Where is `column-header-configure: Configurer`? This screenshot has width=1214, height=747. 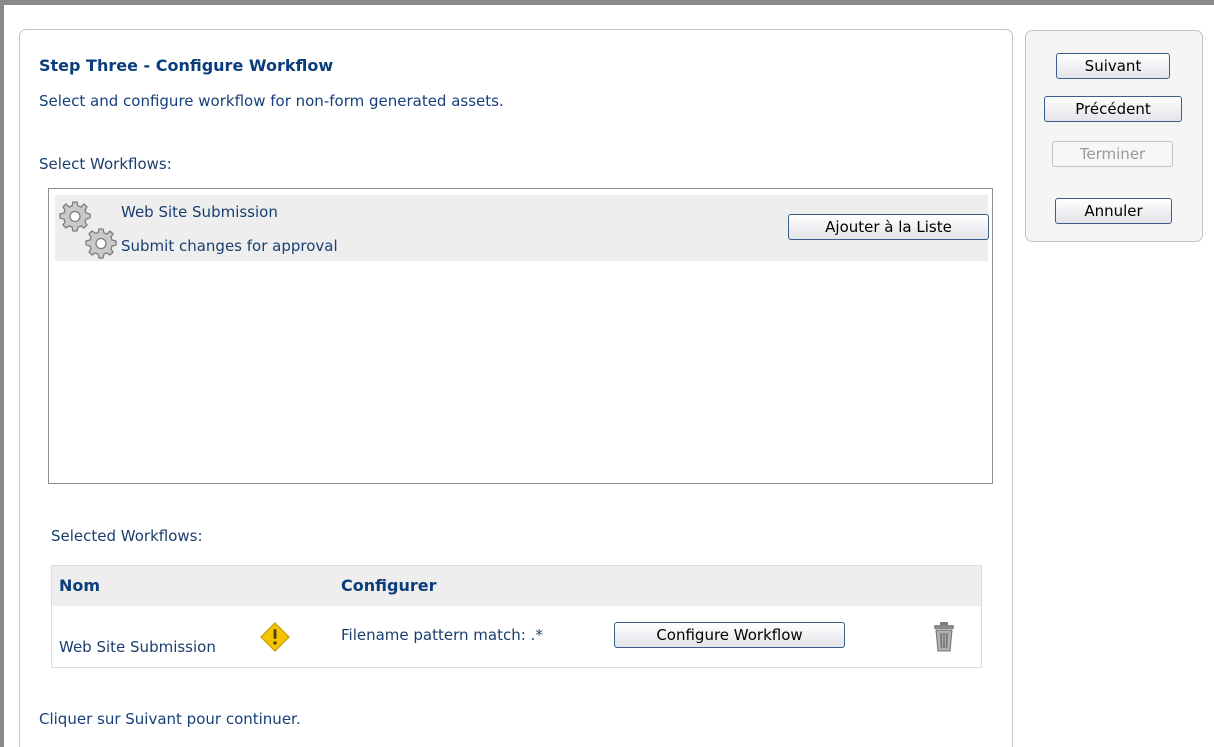 column-header-configure: Configurer is located at coordinates (389, 585).